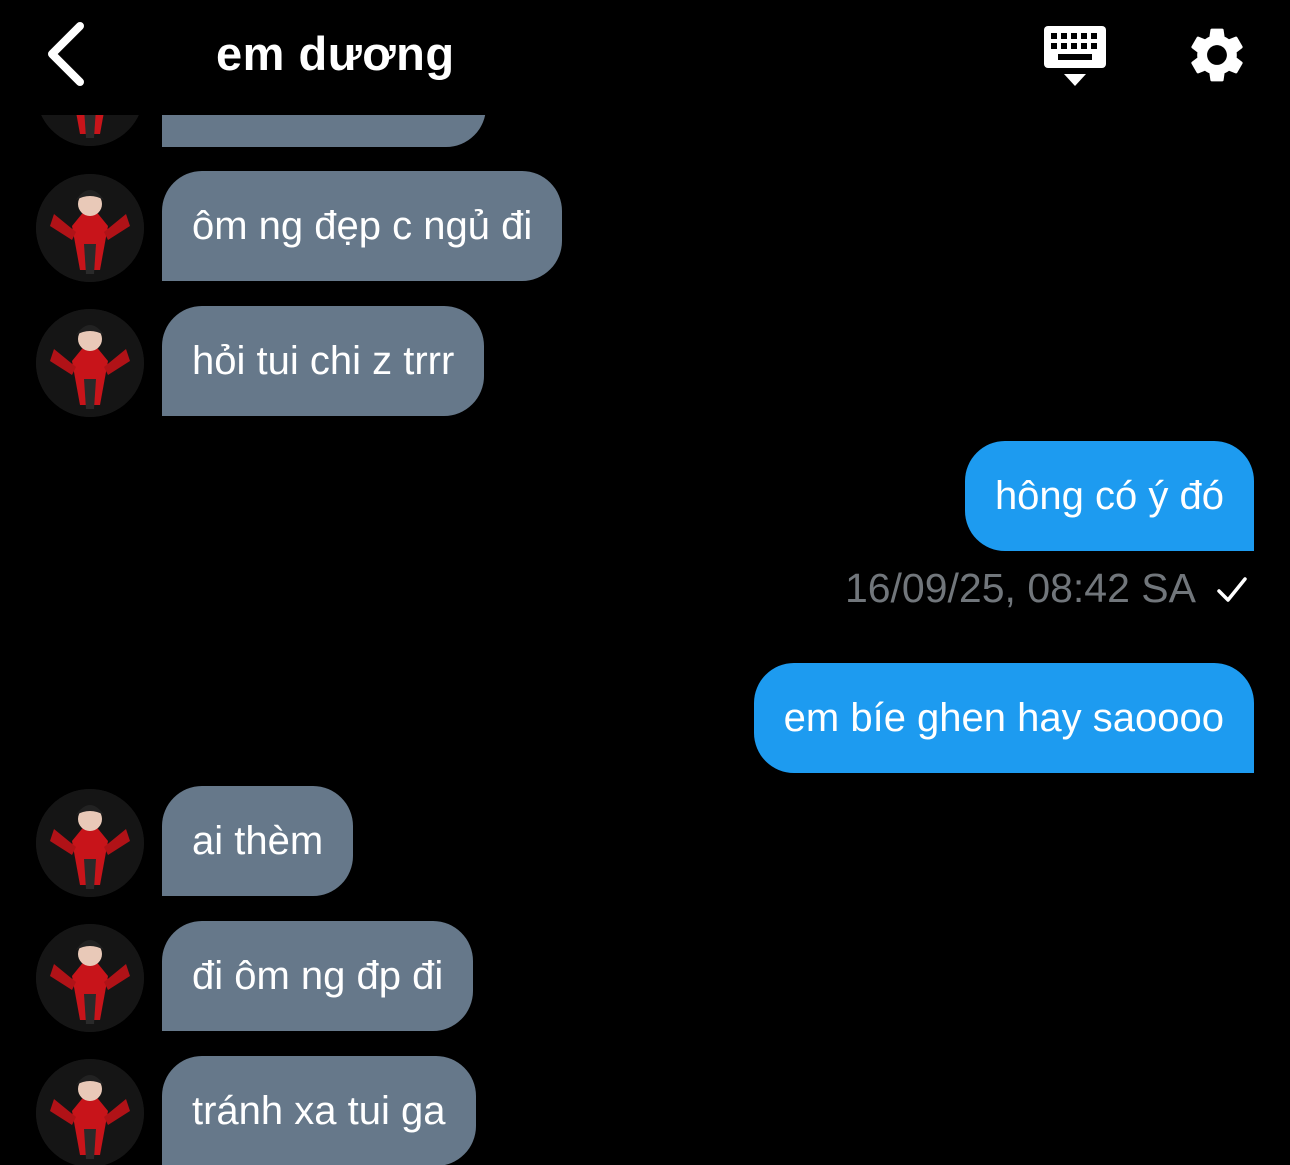 The height and width of the screenshot is (1165, 1290). I want to click on keyboard-icon, so click(1075, 56).